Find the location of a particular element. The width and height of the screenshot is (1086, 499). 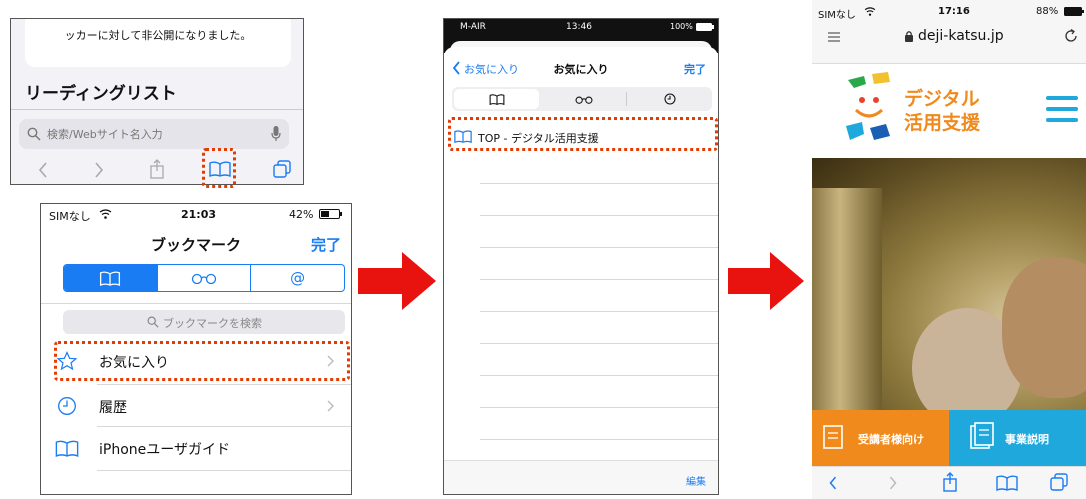

list-item-history: 履歴 is located at coordinates (196, 406).